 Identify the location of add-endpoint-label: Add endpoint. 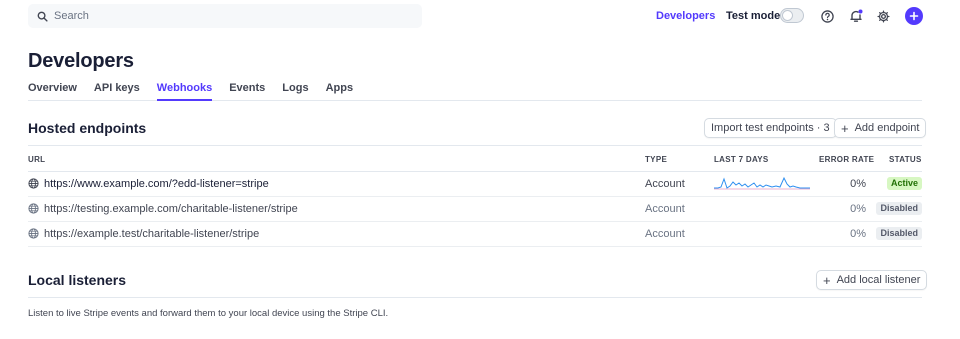
(887, 128).